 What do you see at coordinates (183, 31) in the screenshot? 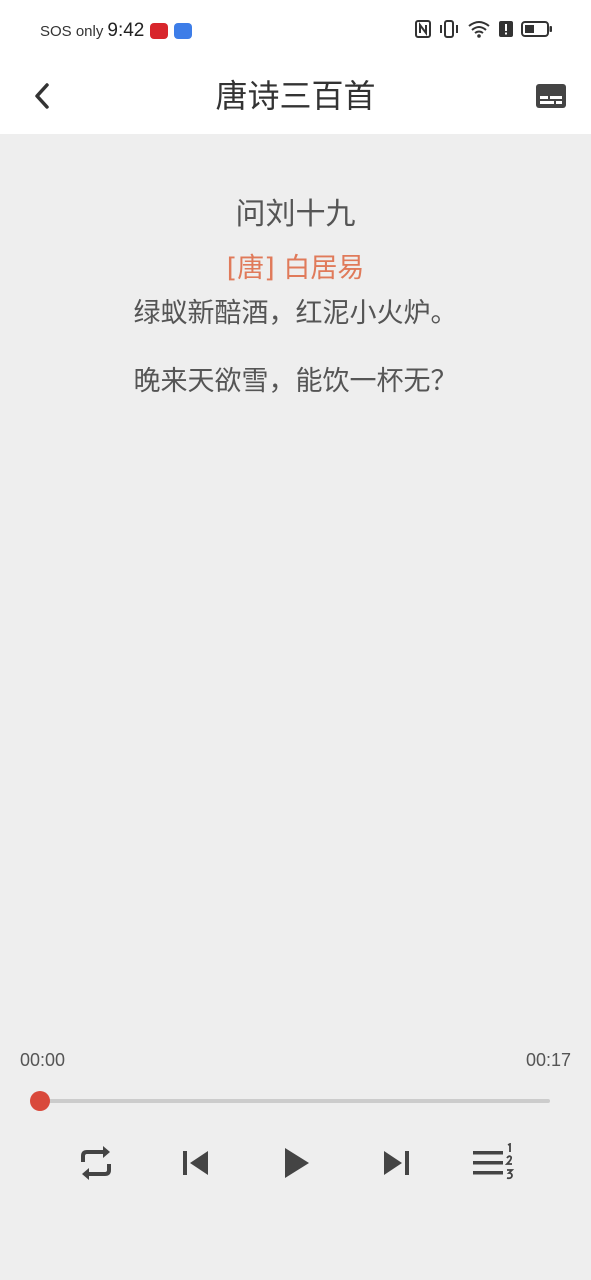
I see `app-badge-blue-icon` at bounding box center [183, 31].